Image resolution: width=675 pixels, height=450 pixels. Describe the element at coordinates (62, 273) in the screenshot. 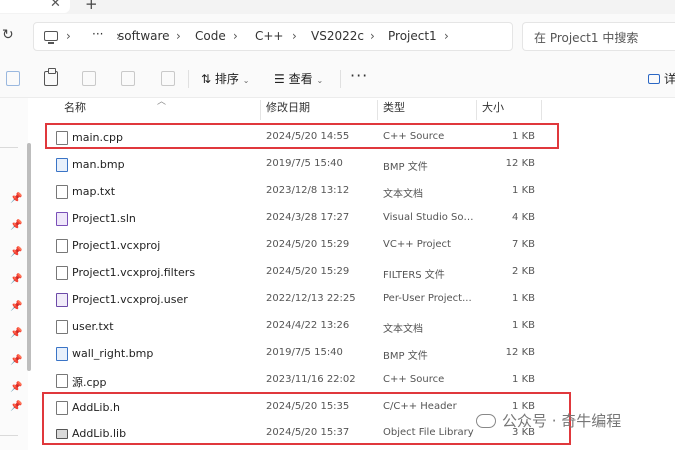

I see `filters-file-icon` at that location.